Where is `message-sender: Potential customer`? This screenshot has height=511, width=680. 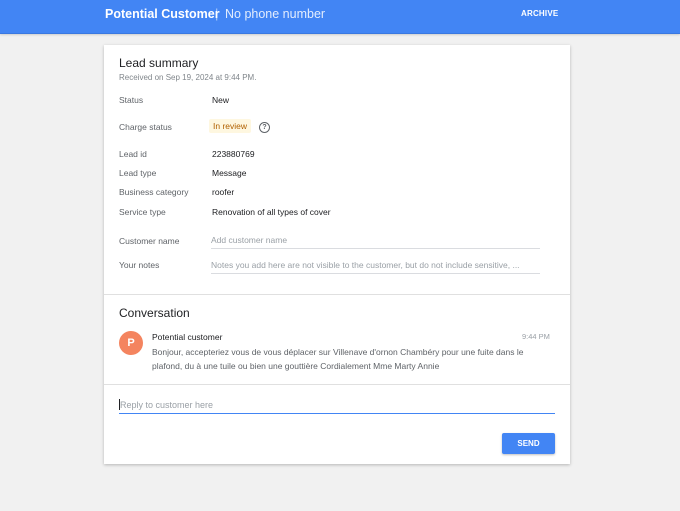
message-sender: Potential customer is located at coordinates (187, 337).